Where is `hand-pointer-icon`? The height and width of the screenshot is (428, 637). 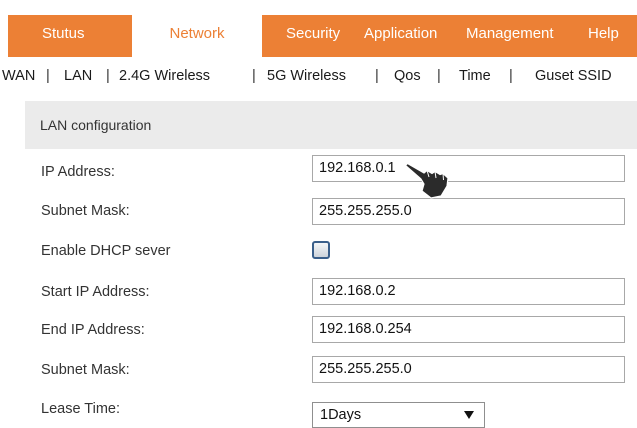
hand-pointer-icon is located at coordinates (426, 180).